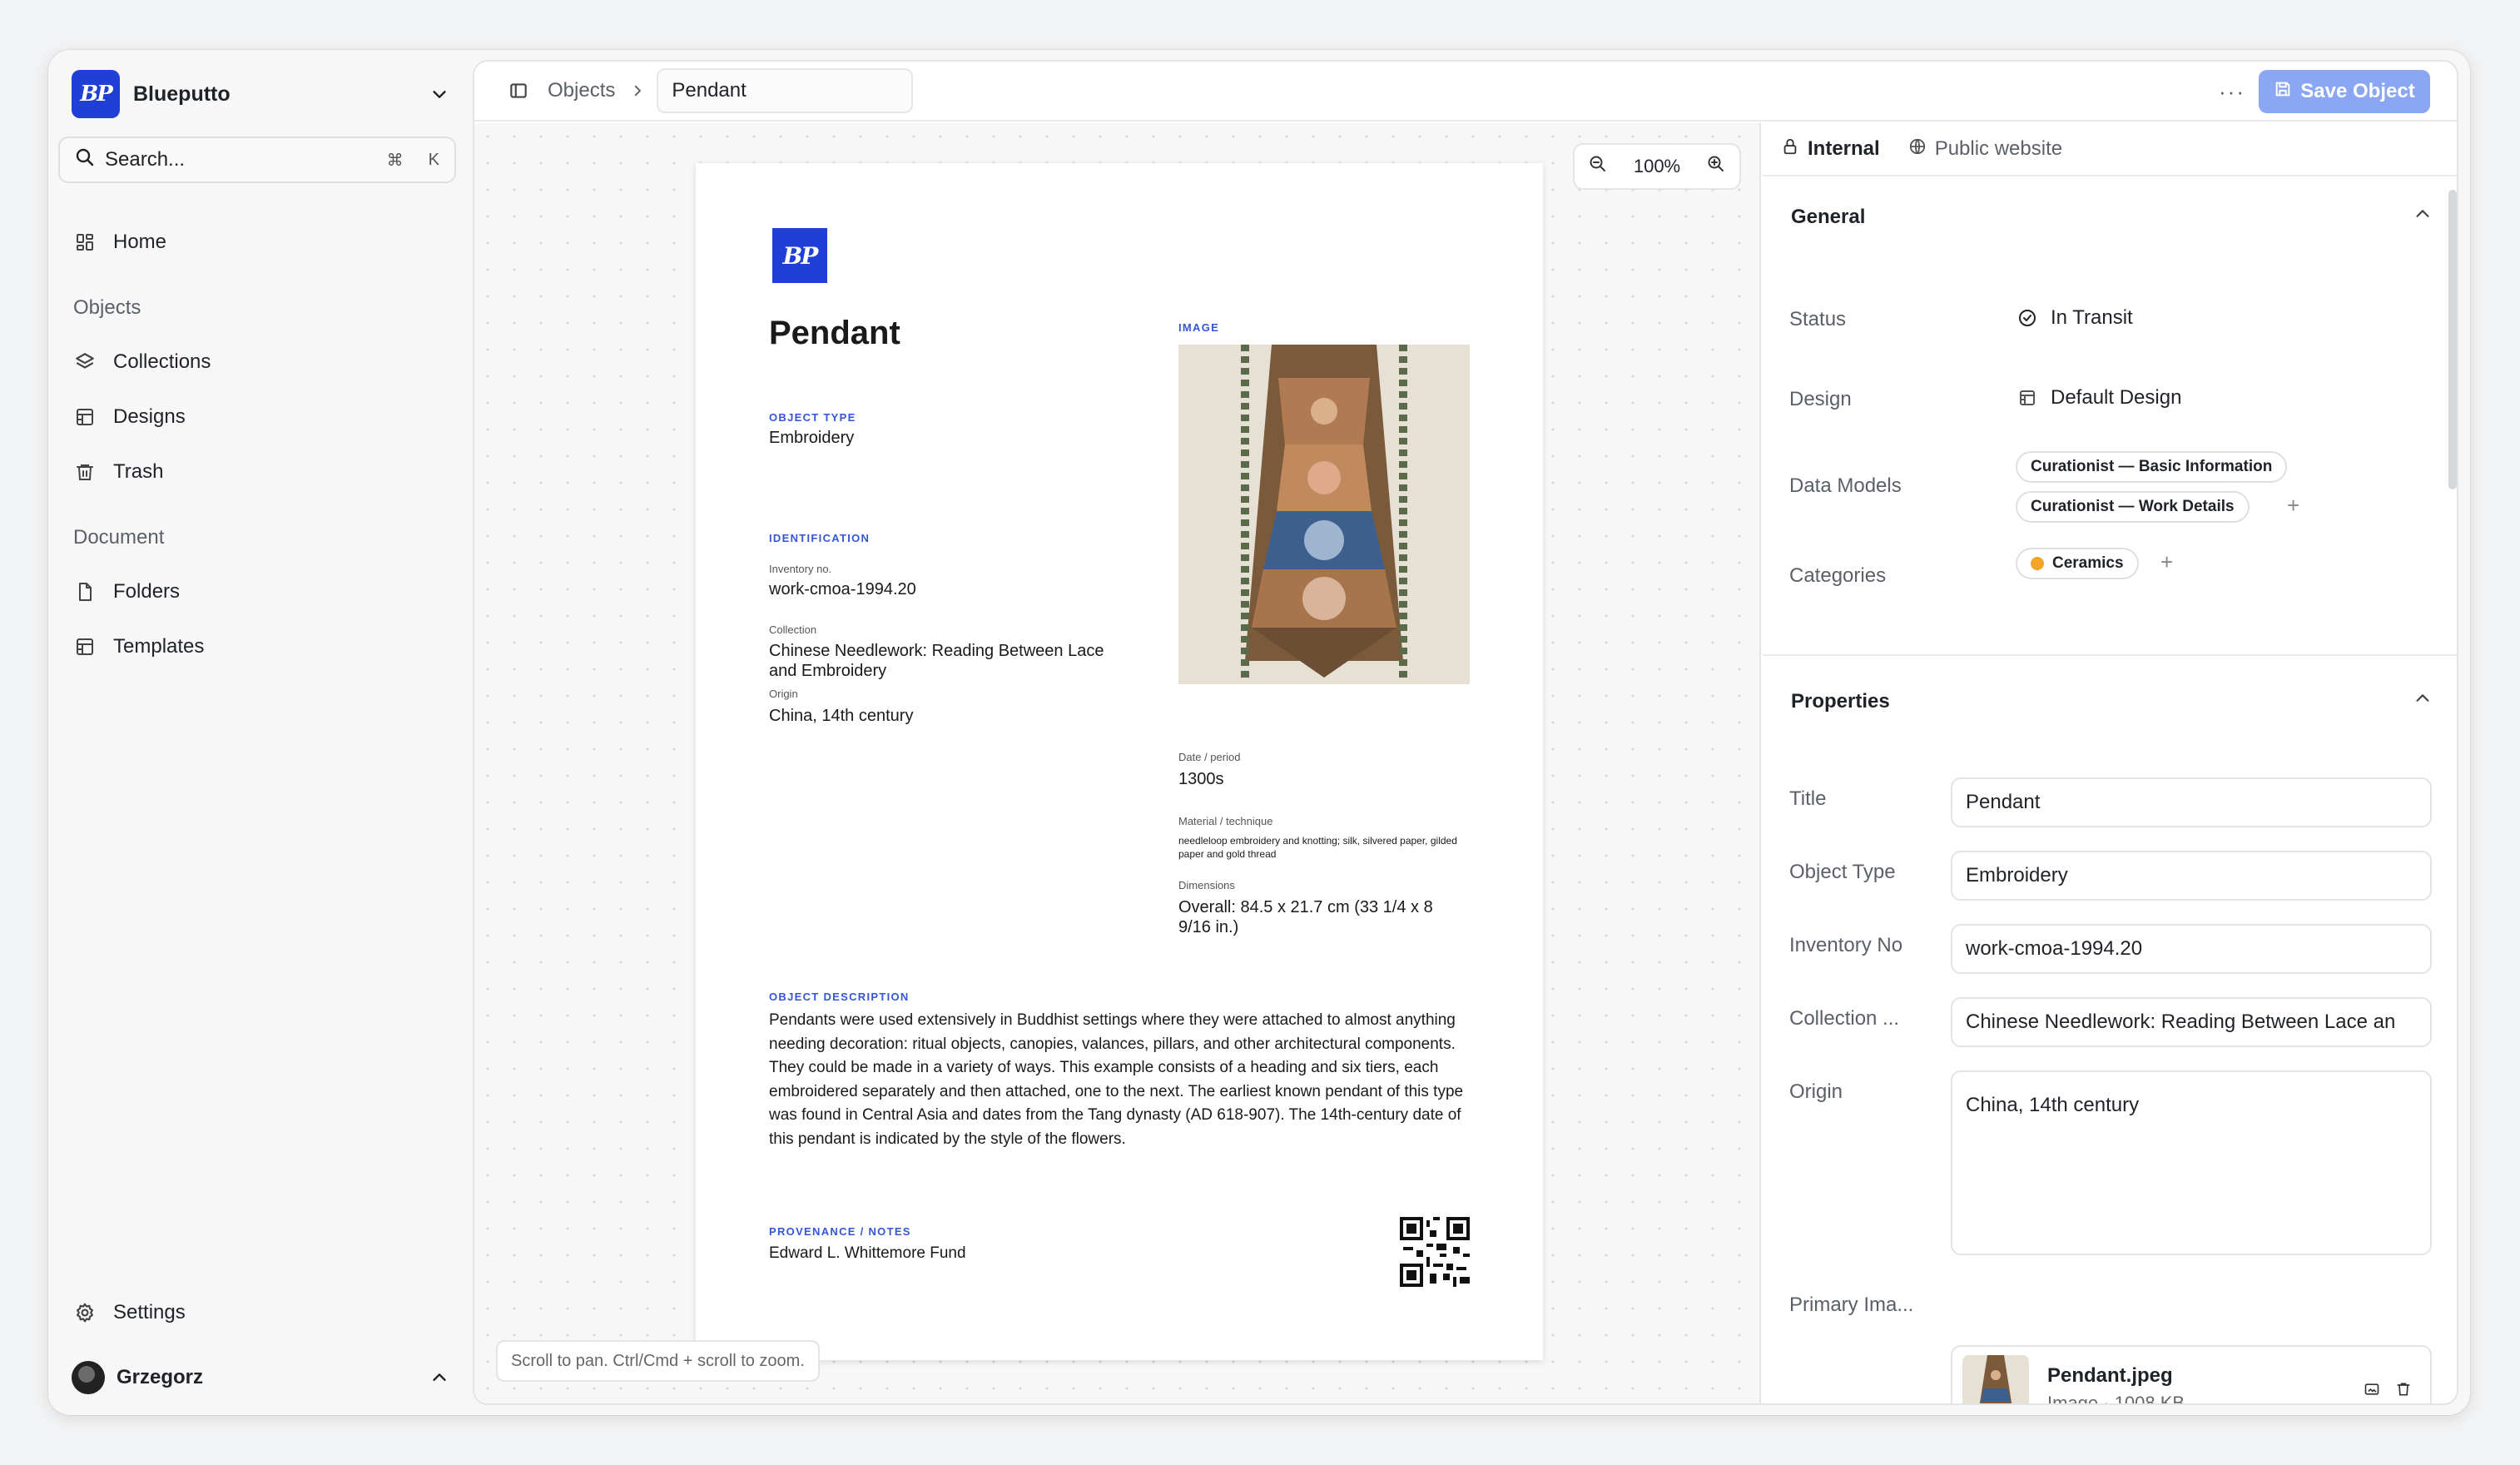 This screenshot has width=2520, height=1465. Describe the element at coordinates (147, 591) in the screenshot. I see `sidebar-item-label: Folders` at that location.